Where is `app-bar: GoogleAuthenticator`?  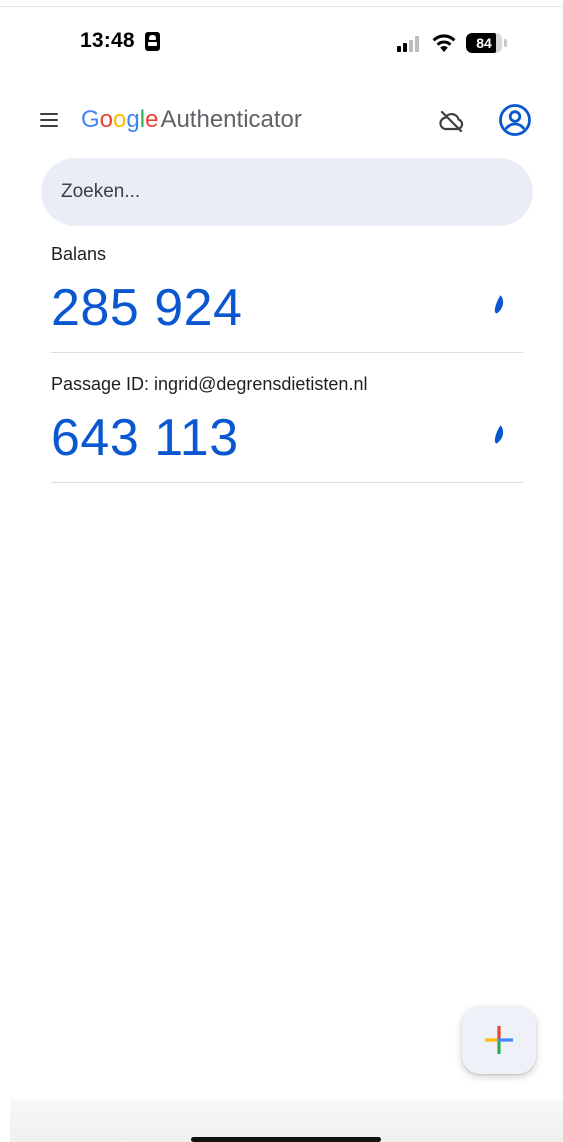
app-bar: GoogleAuthenticator is located at coordinates (281, 120).